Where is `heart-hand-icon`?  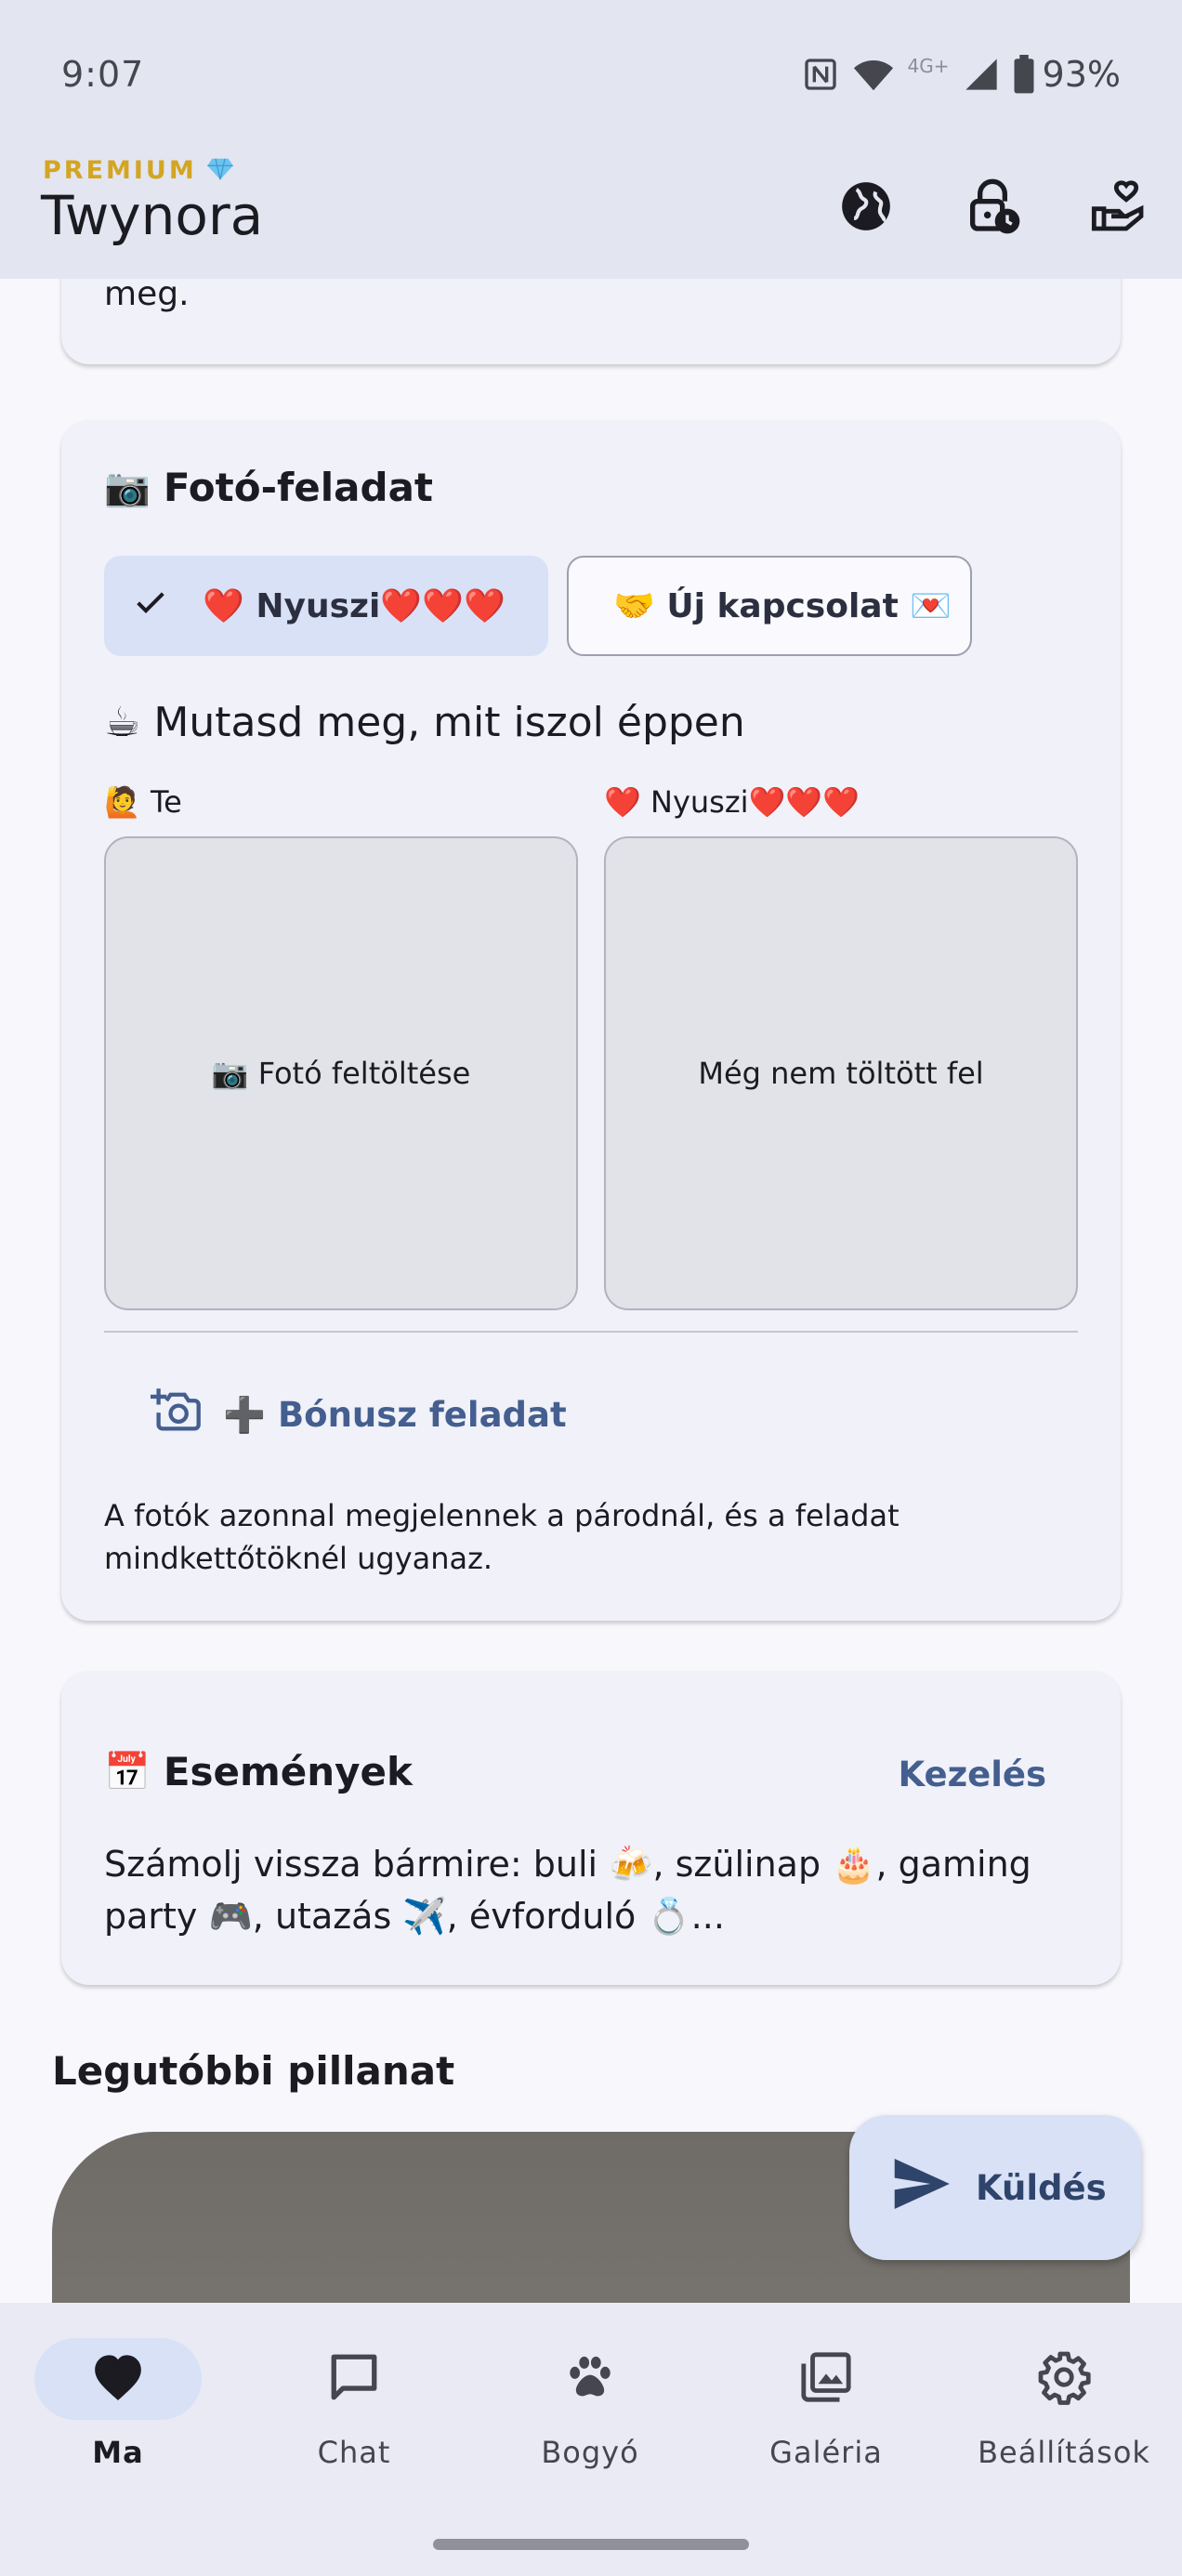 heart-hand-icon is located at coordinates (1118, 208).